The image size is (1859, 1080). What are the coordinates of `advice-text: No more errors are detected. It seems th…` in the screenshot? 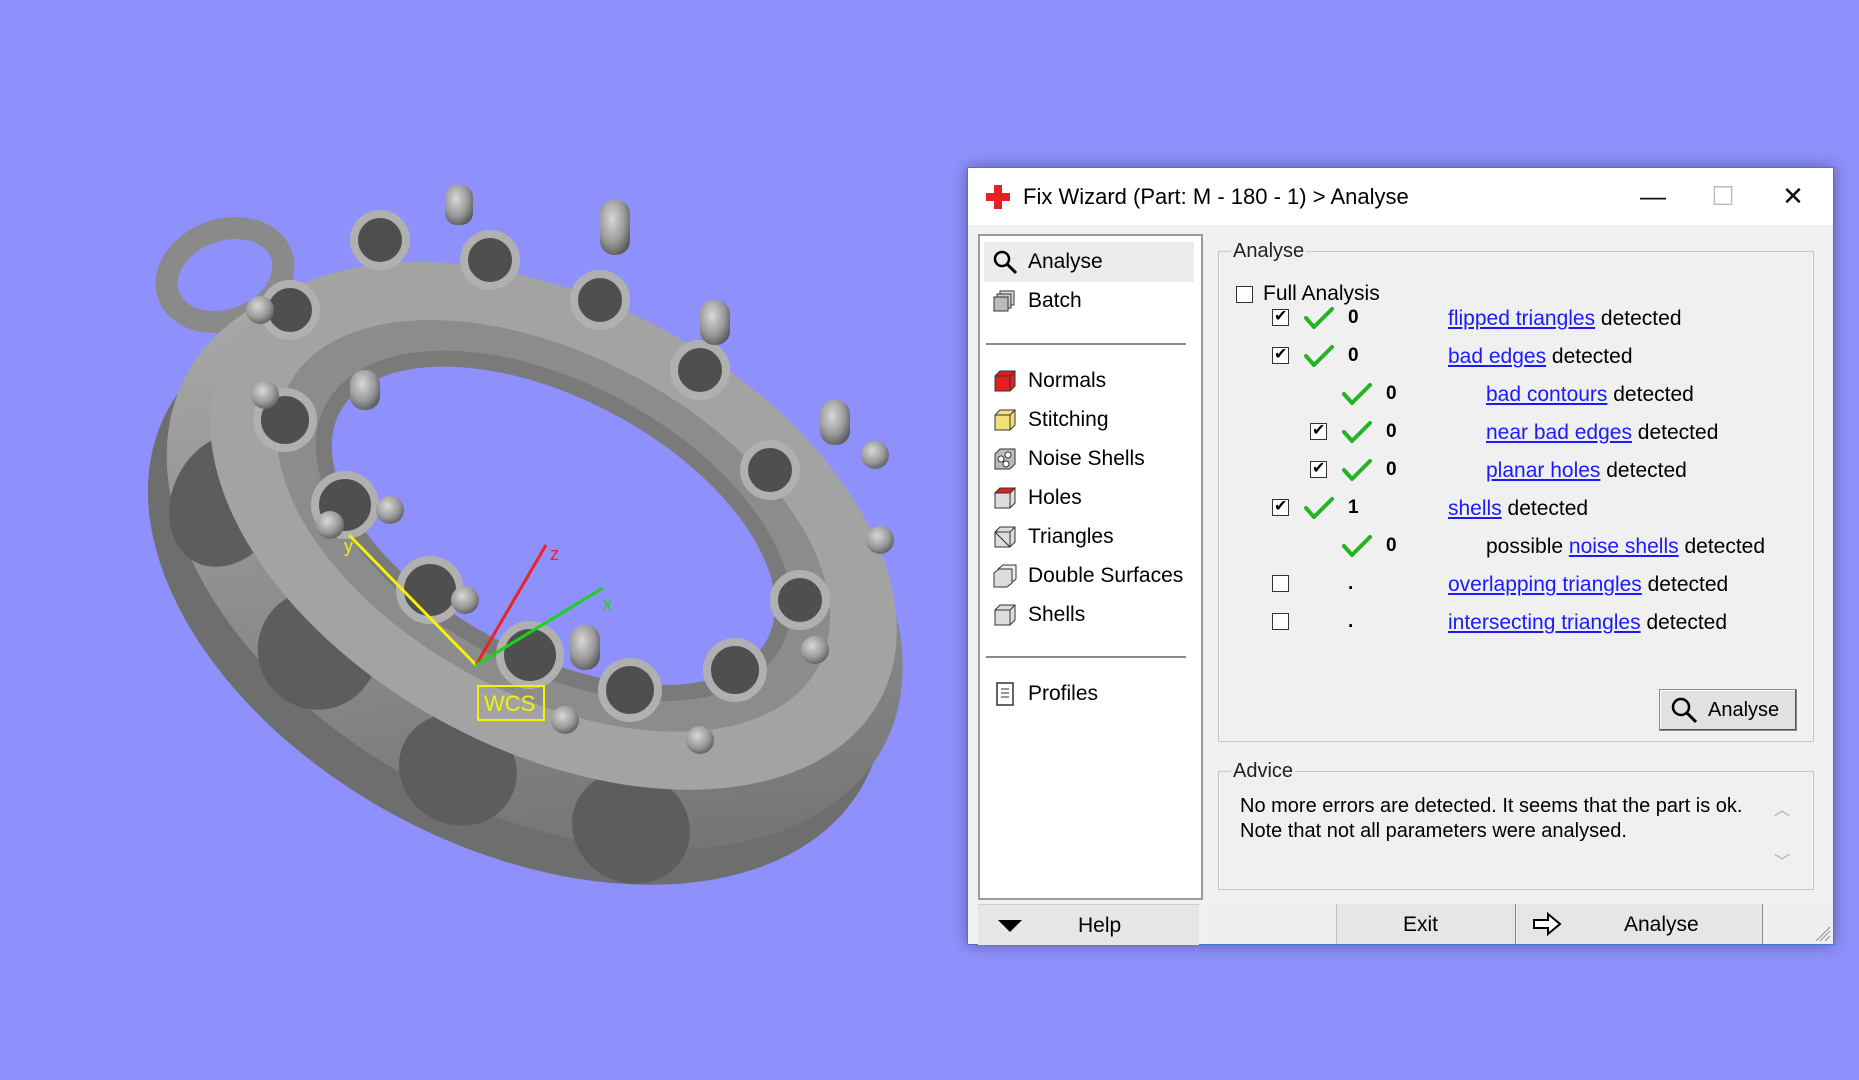 It's located at (1491, 818).